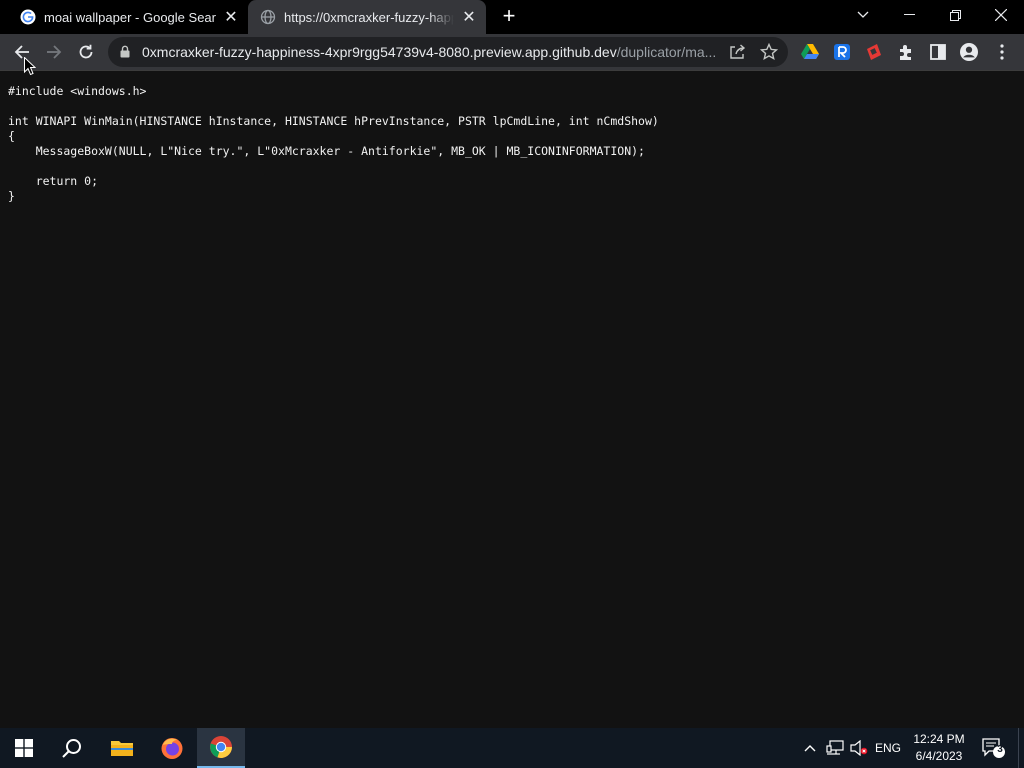 The height and width of the screenshot is (768, 1024). Describe the element at coordinates (939, 756) in the screenshot. I see `clock-date: 6/4/2023` at that location.